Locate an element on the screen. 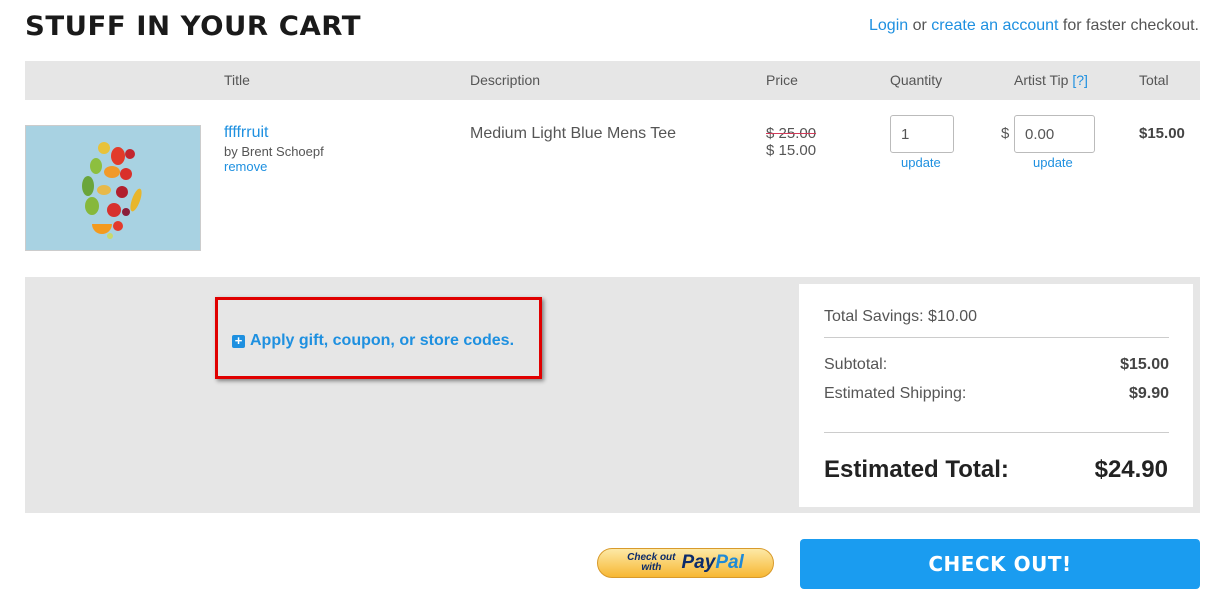 The height and width of the screenshot is (606, 1226). header-description: Description is located at coordinates (505, 80).